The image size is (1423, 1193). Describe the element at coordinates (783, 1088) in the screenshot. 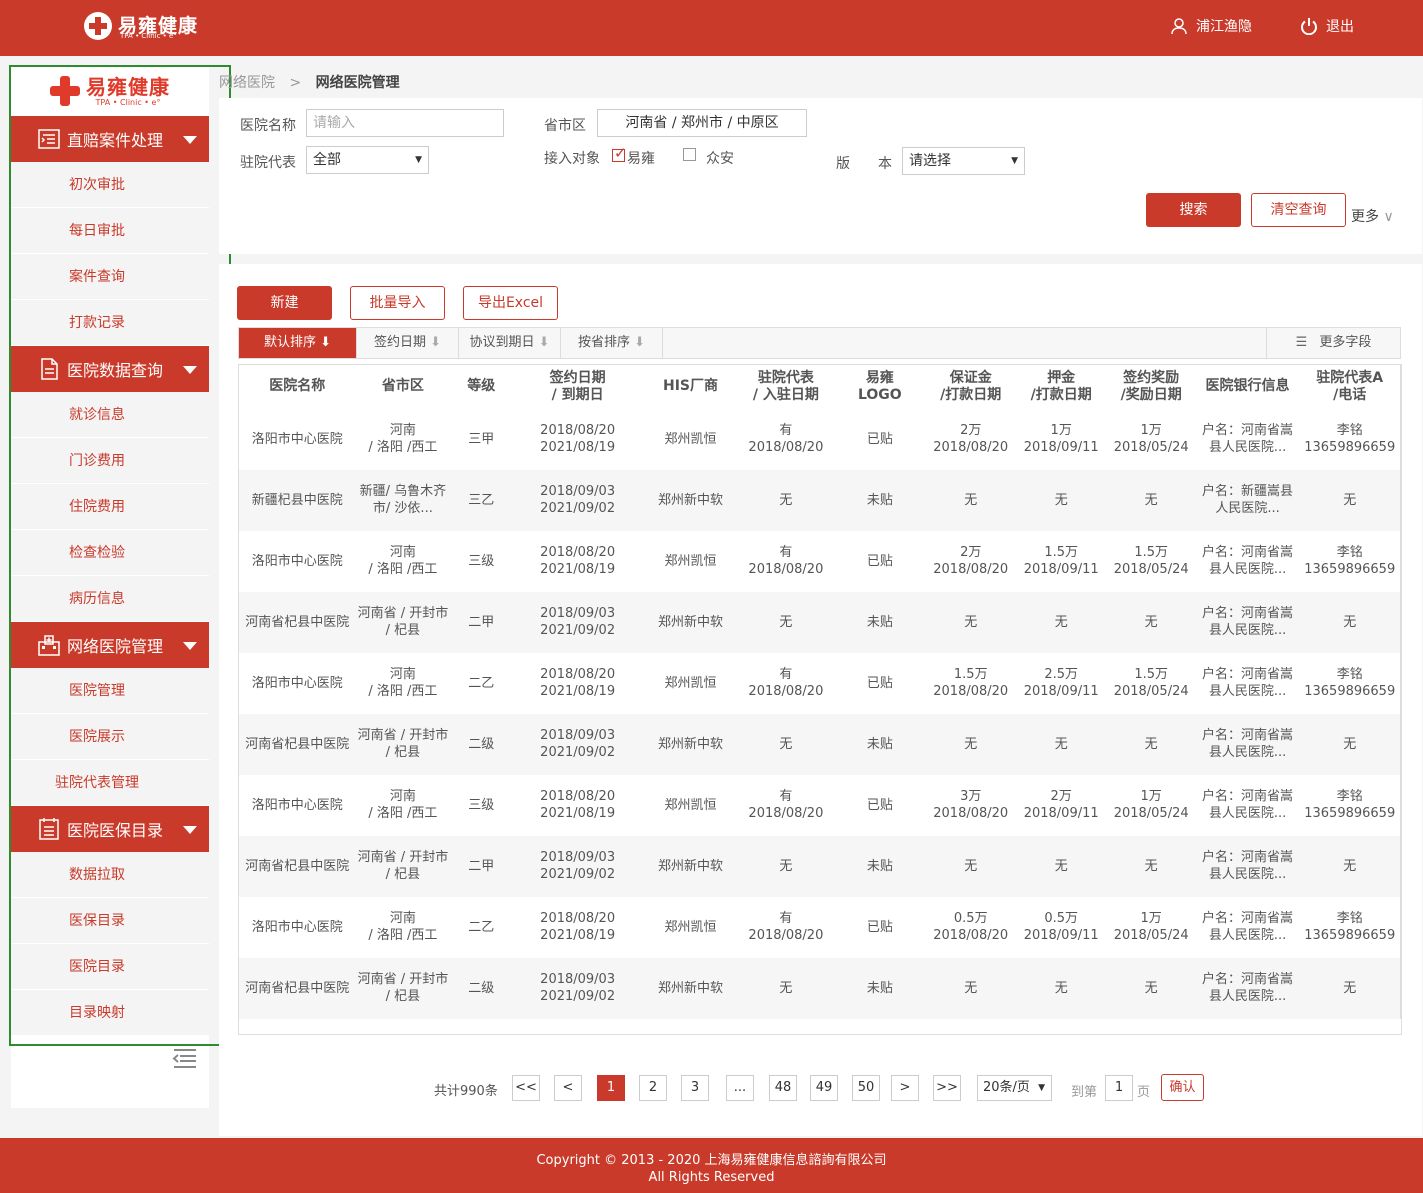

I see `page-48-button: 48` at that location.